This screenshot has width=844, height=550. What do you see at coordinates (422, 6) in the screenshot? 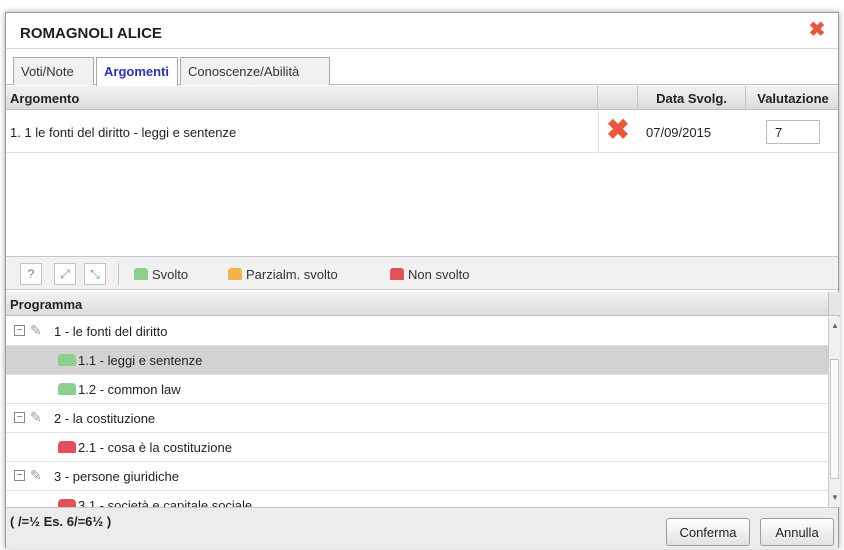
I see `background-strip` at bounding box center [422, 6].